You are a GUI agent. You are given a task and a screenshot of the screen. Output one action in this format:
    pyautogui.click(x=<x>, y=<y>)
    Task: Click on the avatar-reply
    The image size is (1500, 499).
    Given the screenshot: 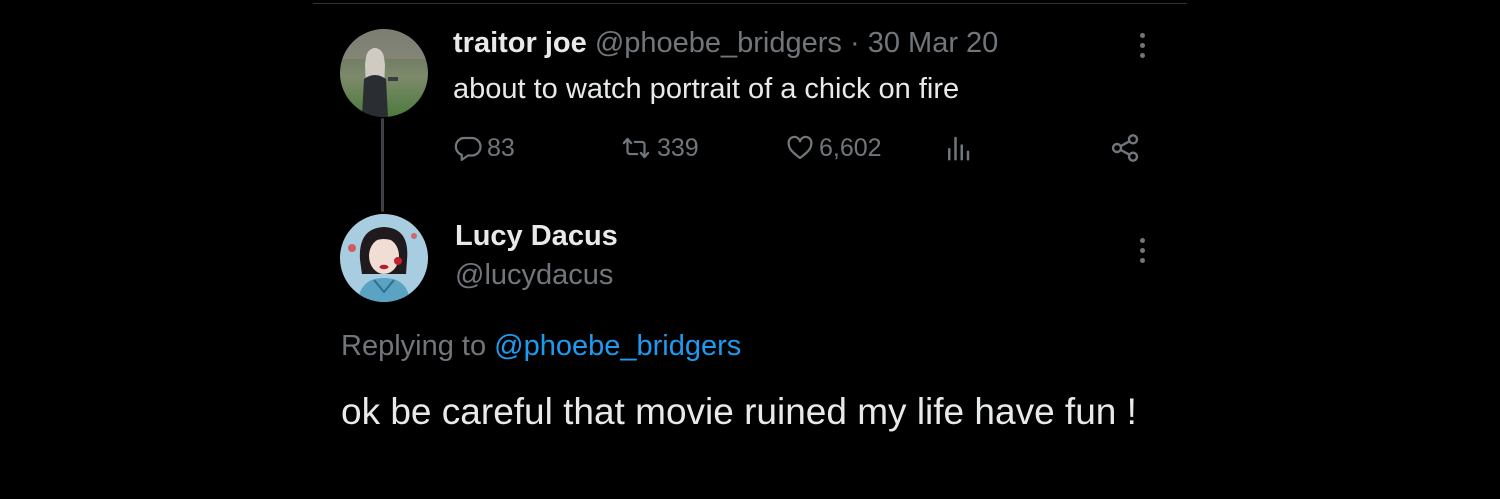 What is the action you would take?
    pyautogui.click(x=384, y=258)
    